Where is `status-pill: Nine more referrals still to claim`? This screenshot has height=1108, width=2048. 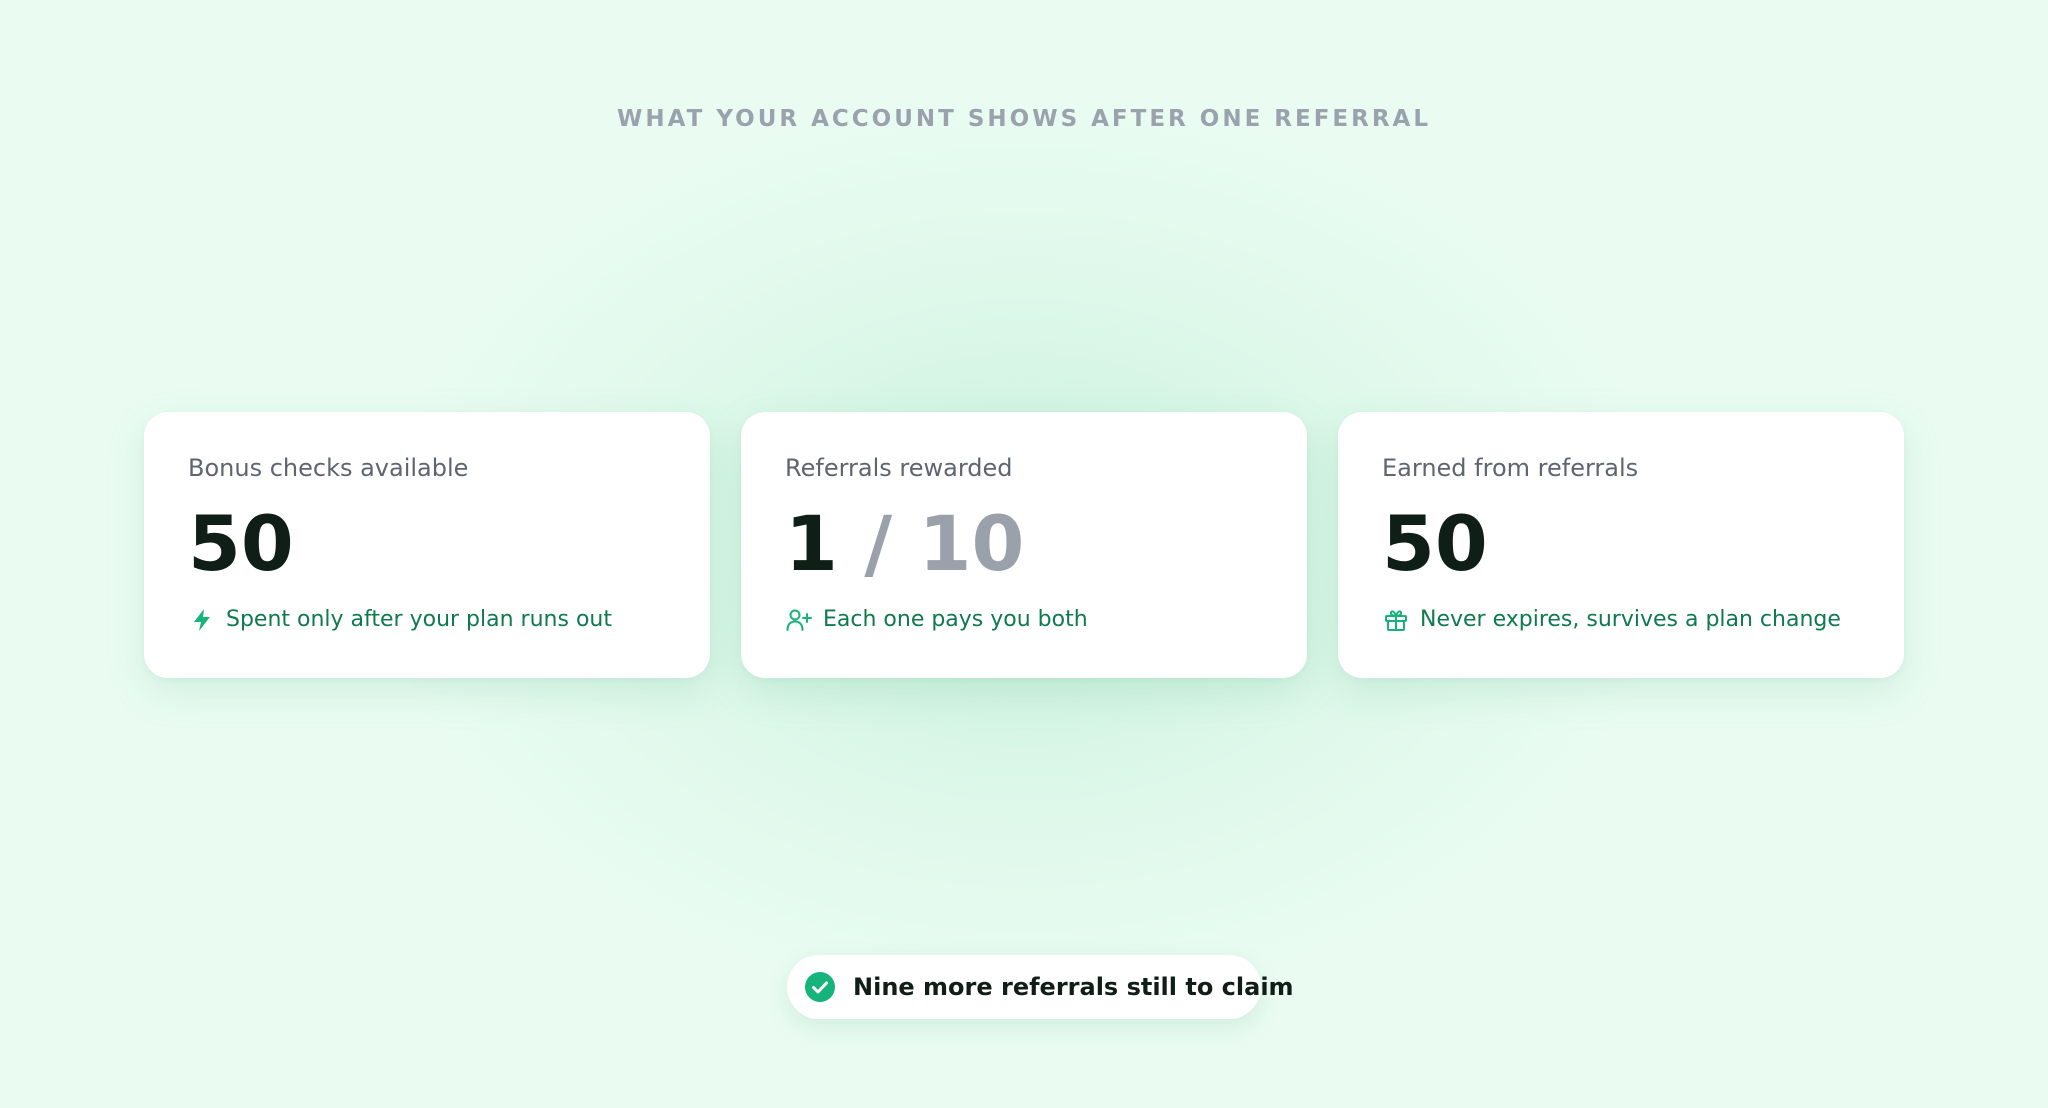
status-pill: Nine more referrals still to claim is located at coordinates (1040, 987).